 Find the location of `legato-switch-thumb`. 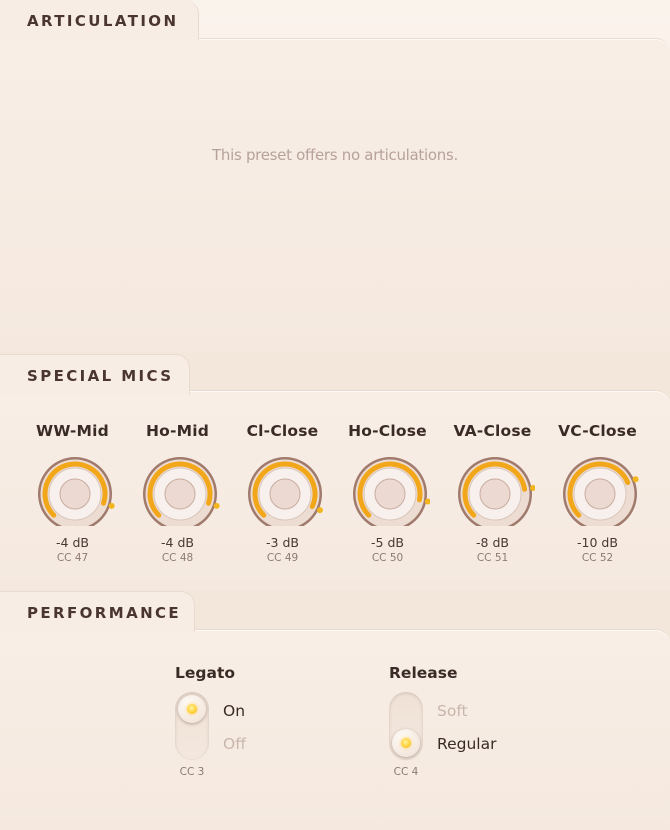

legato-switch-thumb is located at coordinates (192, 709).